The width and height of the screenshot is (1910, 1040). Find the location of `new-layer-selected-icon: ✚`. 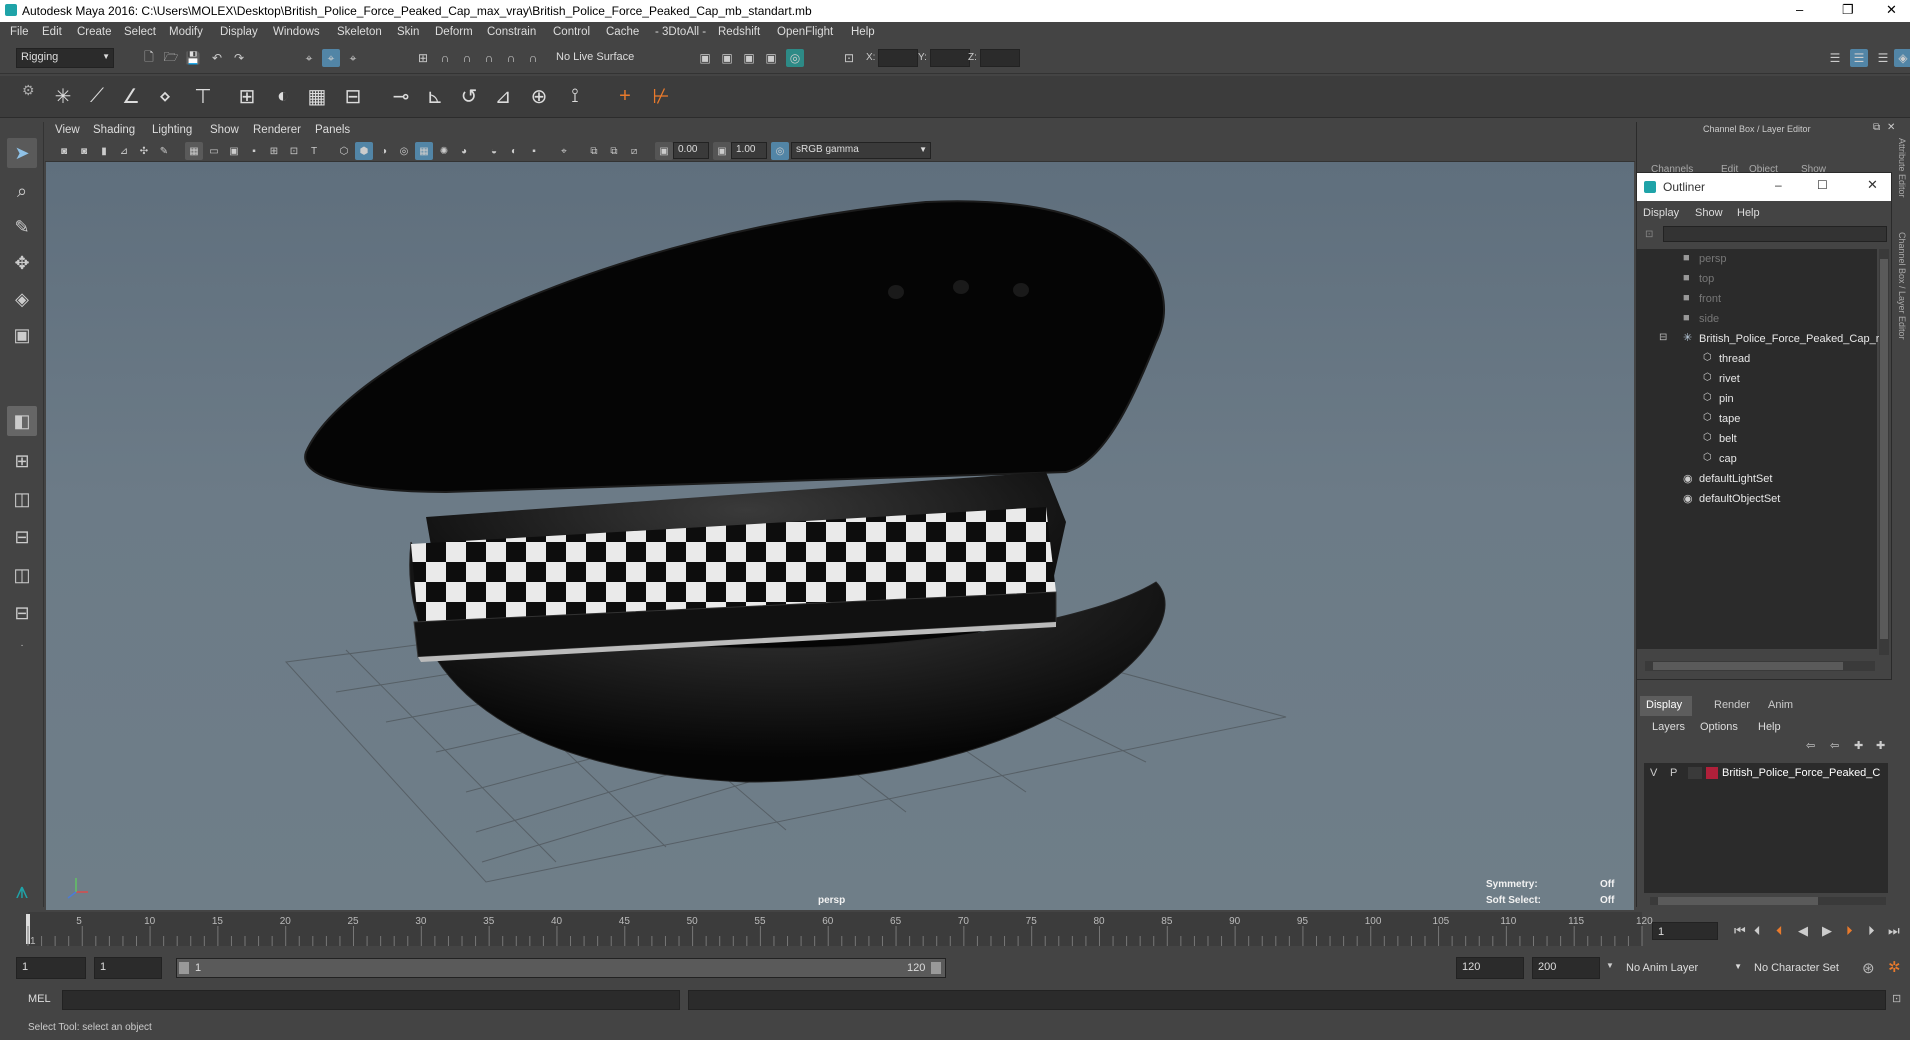

new-layer-selected-icon: ✚ is located at coordinates (1880, 745).